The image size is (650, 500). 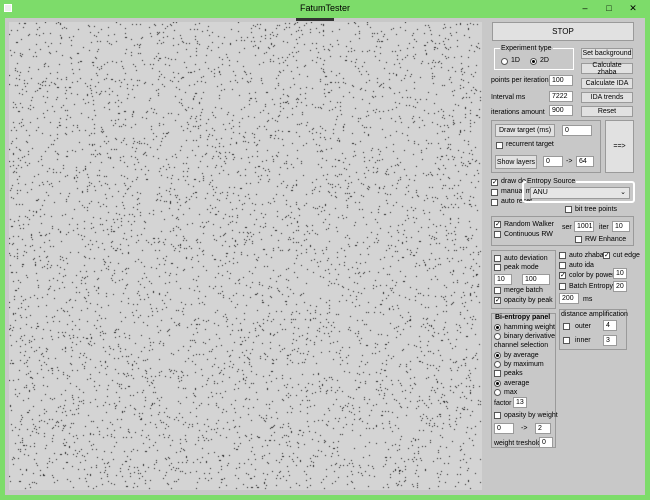 What do you see at coordinates (497, 267) in the screenshot?
I see `peak-mode-checkbox` at bounding box center [497, 267].